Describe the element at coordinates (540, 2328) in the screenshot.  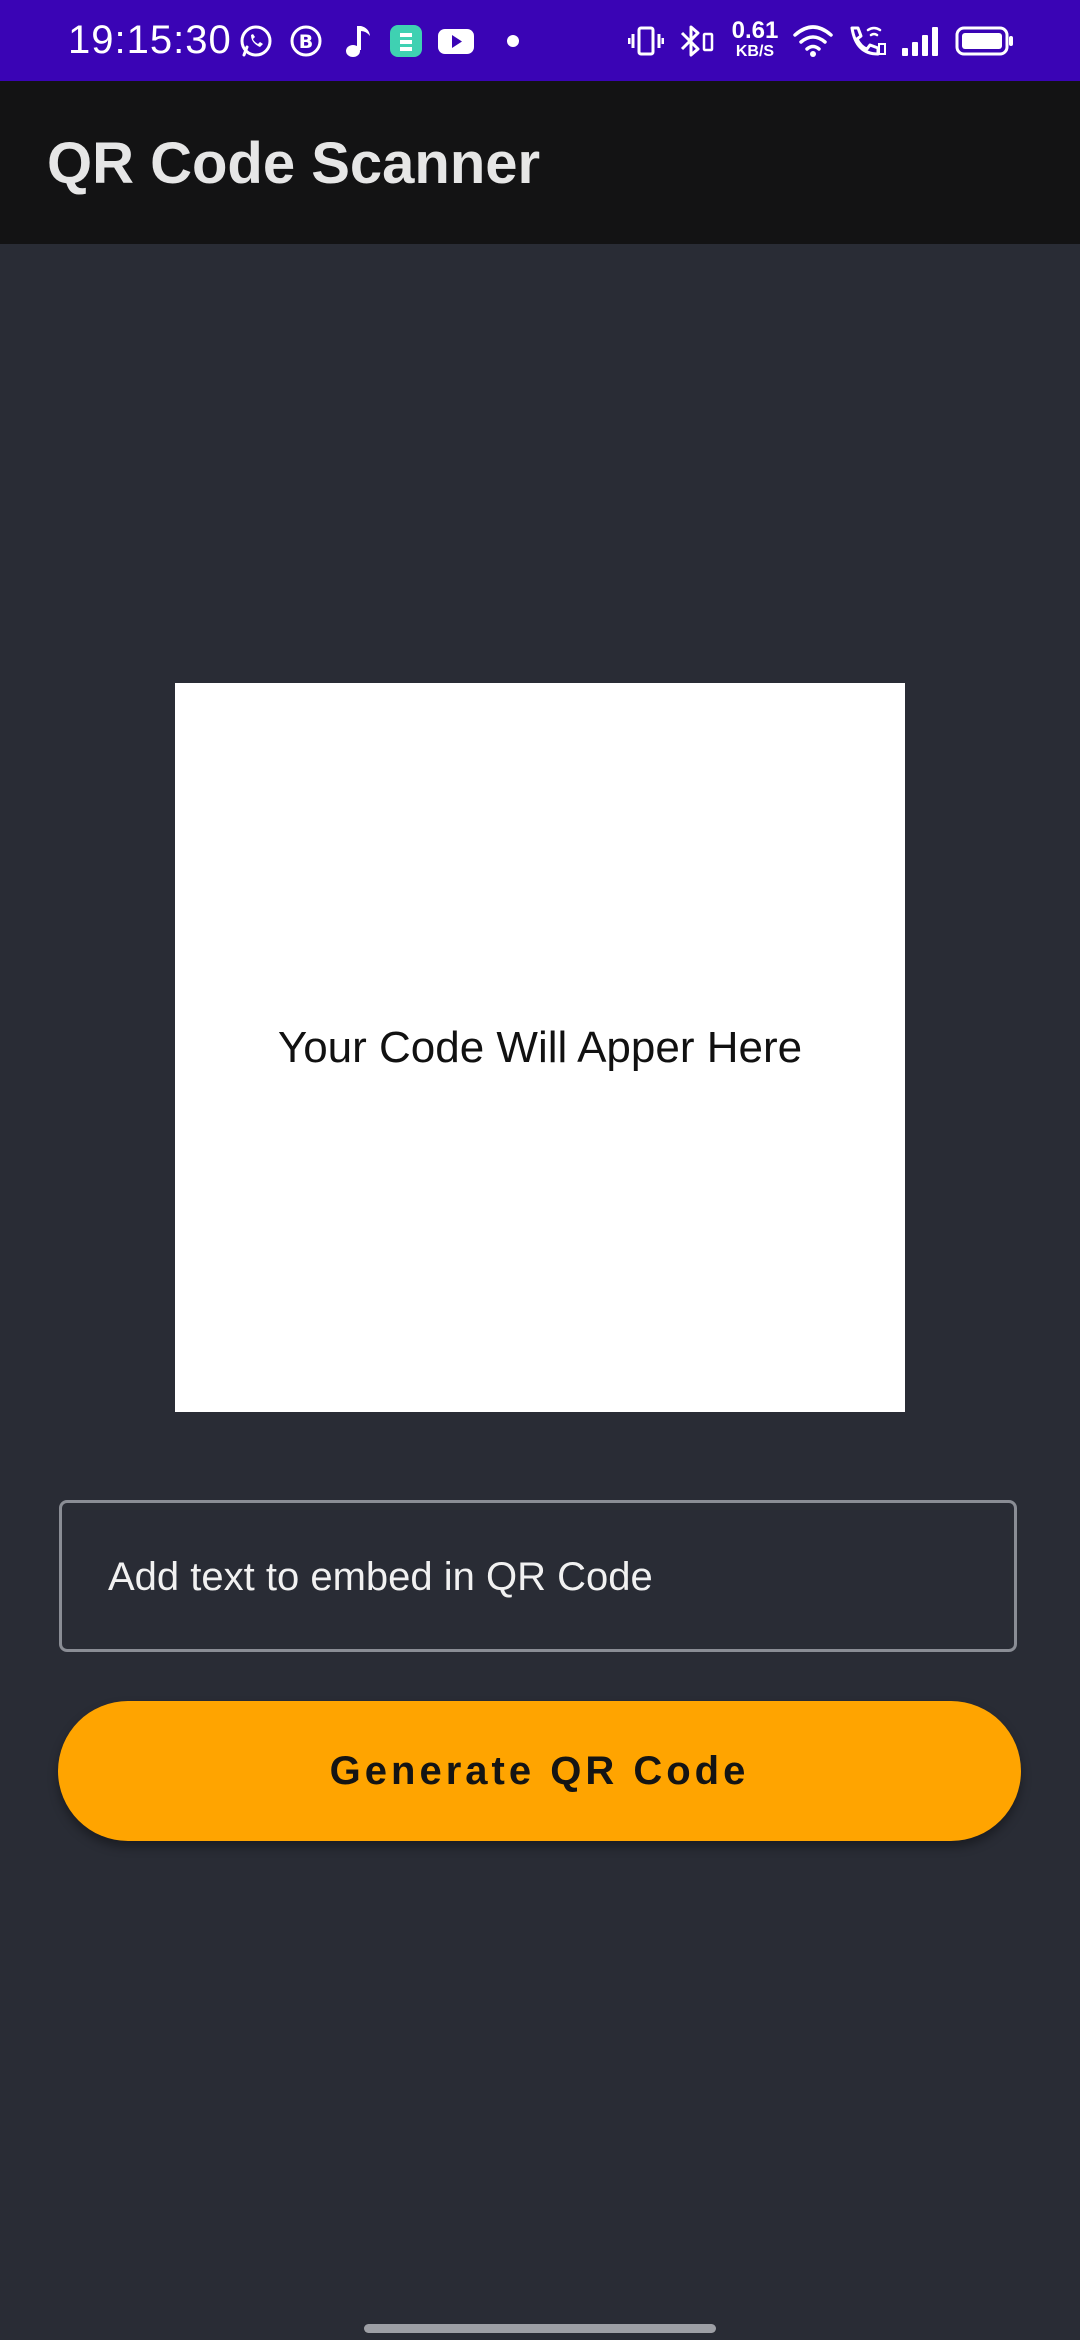
I see `home-indicator` at that location.